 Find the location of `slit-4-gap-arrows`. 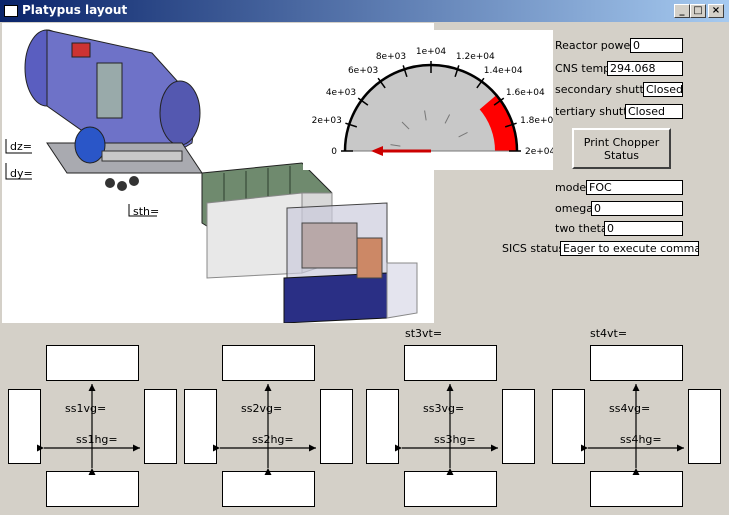

slit-4-gap-arrows is located at coordinates (632, 430).